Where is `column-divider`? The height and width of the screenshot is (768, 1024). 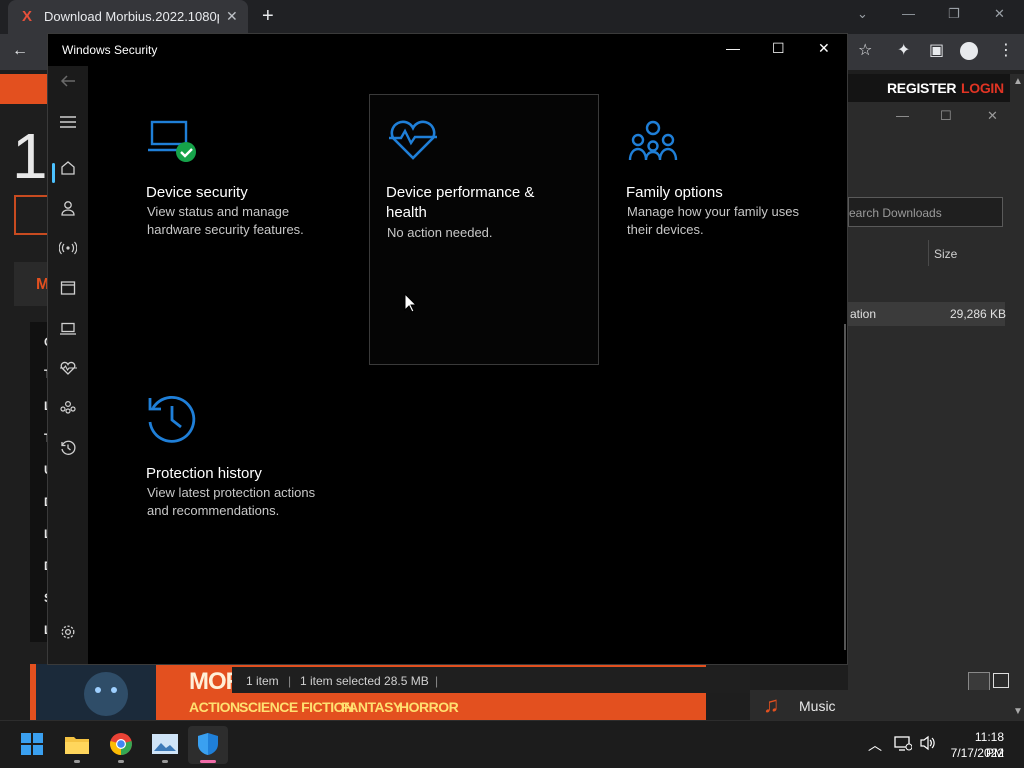
column-divider is located at coordinates (928, 253).